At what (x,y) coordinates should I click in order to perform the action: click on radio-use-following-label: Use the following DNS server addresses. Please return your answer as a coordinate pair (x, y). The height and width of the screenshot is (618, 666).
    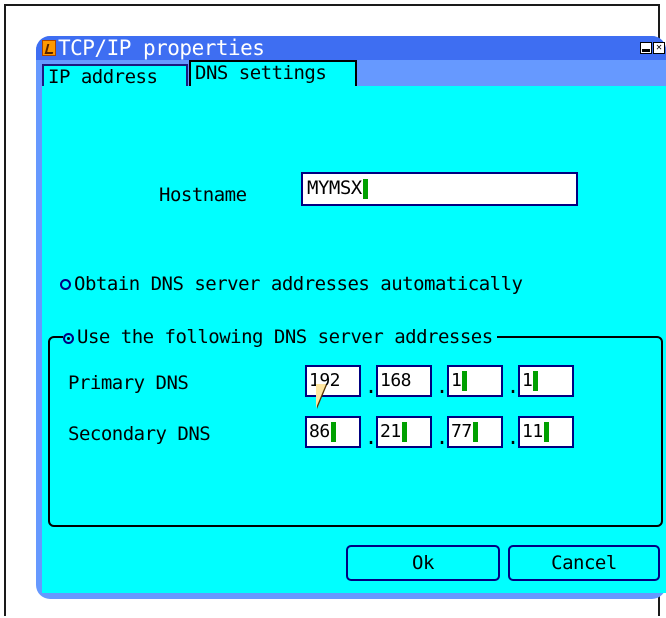
    Looking at the image, I should click on (287, 337).